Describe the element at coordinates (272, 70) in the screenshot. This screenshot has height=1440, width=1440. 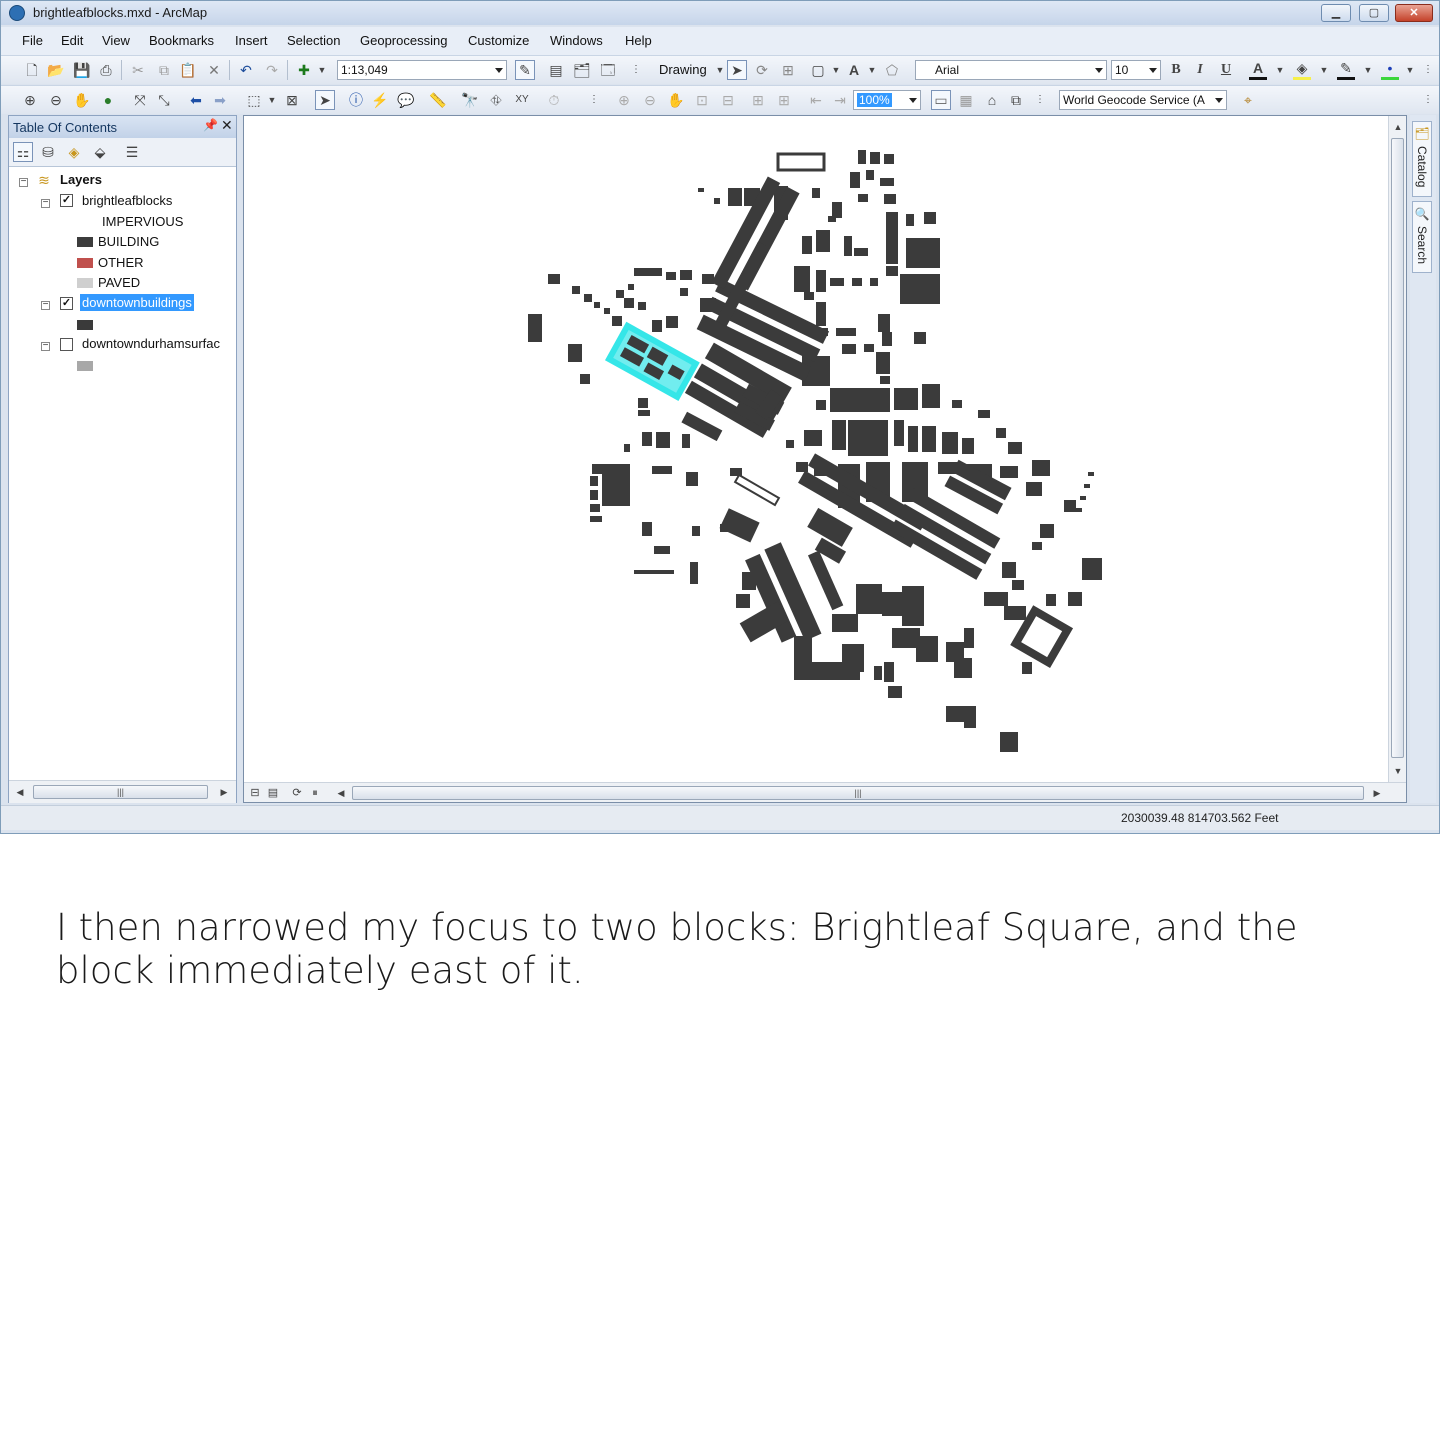
I see `redo-icon: ↷` at that location.